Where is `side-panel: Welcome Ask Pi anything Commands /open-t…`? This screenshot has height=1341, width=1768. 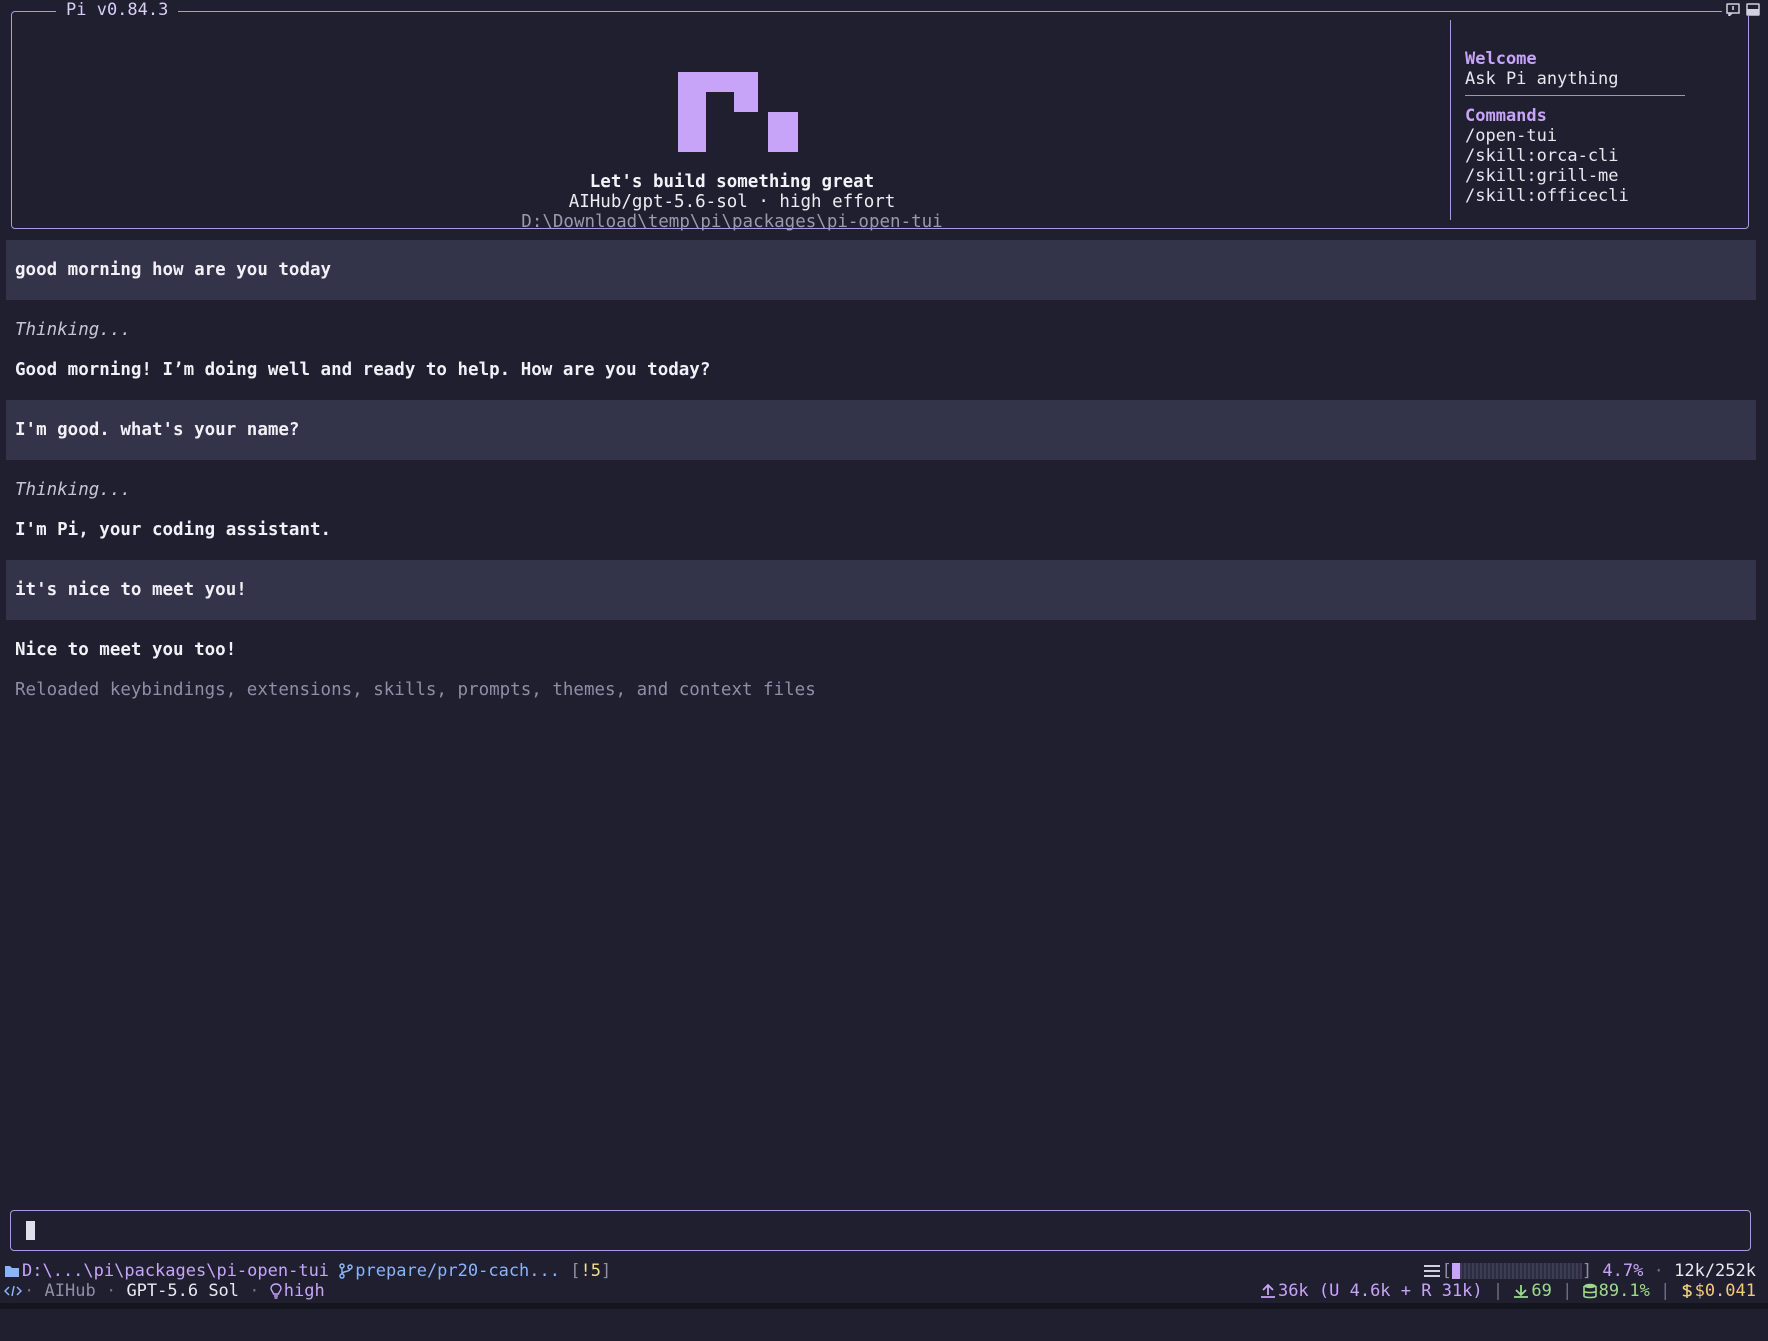
side-panel: Welcome Ask Pi anything Commands /open-t… is located at coordinates (1575, 127).